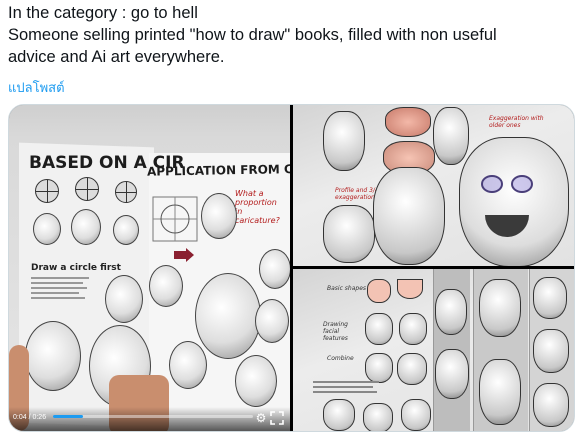  What do you see at coordinates (516, 122) in the screenshot?
I see `sketch-note-right: Exaggeration with older ones` at bounding box center [516, 122].